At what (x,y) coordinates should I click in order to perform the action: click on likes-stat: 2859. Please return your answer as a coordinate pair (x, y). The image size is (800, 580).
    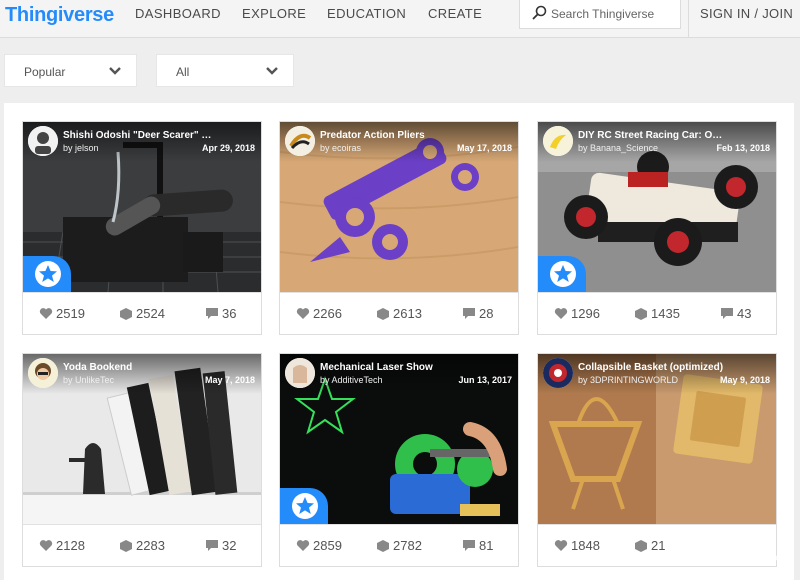
    Looking at the image, I should click on (319, 545).